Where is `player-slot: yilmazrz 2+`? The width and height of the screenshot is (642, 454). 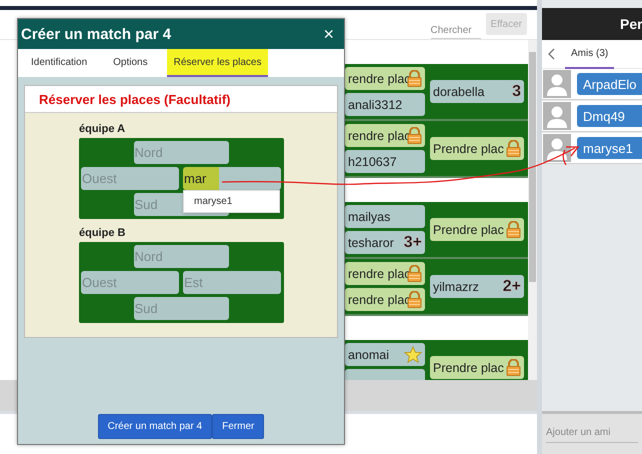 player-slot: yilmazrz 2+ is located at coordinates (477, 286).